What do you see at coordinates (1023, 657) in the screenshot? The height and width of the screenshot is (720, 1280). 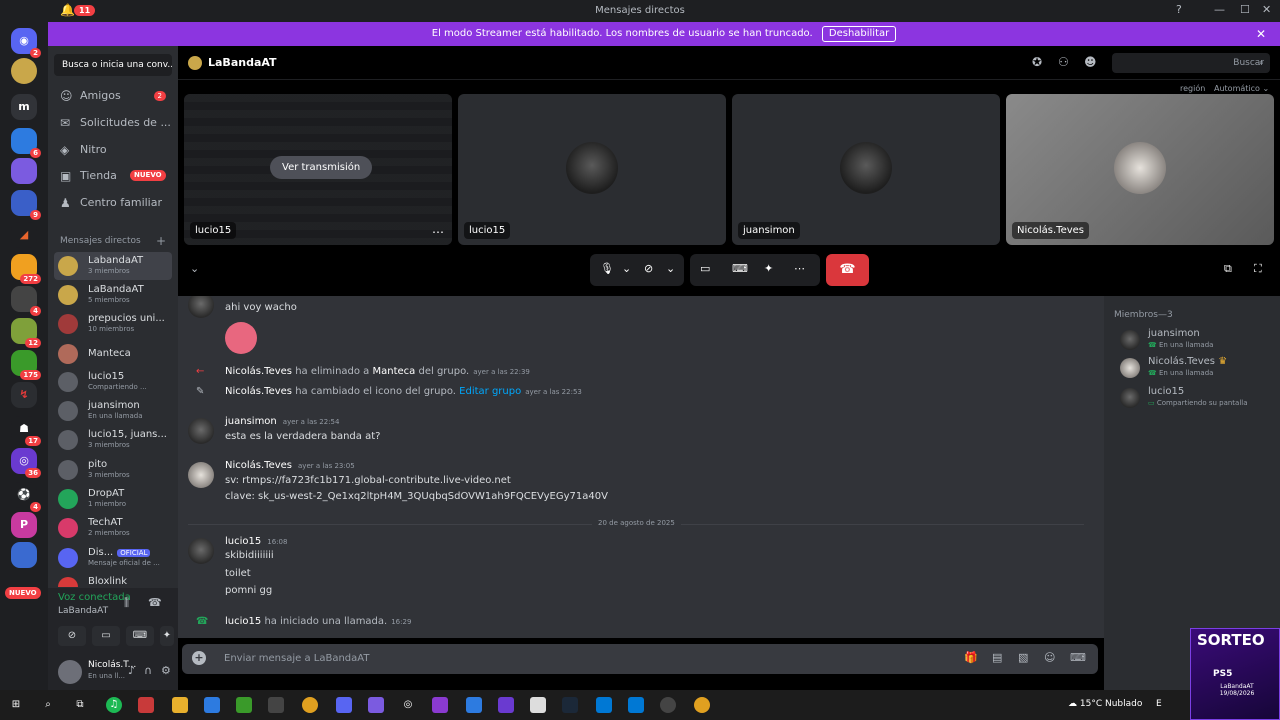 I see `sticker-icon: ▧` at bounding box center [1023, 657].